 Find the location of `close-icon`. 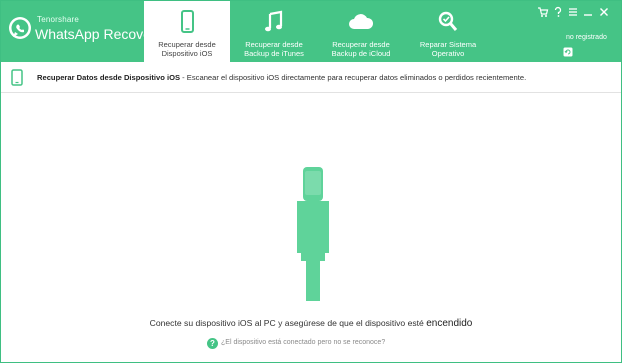

close-icon is located at coordinates (604, 12).